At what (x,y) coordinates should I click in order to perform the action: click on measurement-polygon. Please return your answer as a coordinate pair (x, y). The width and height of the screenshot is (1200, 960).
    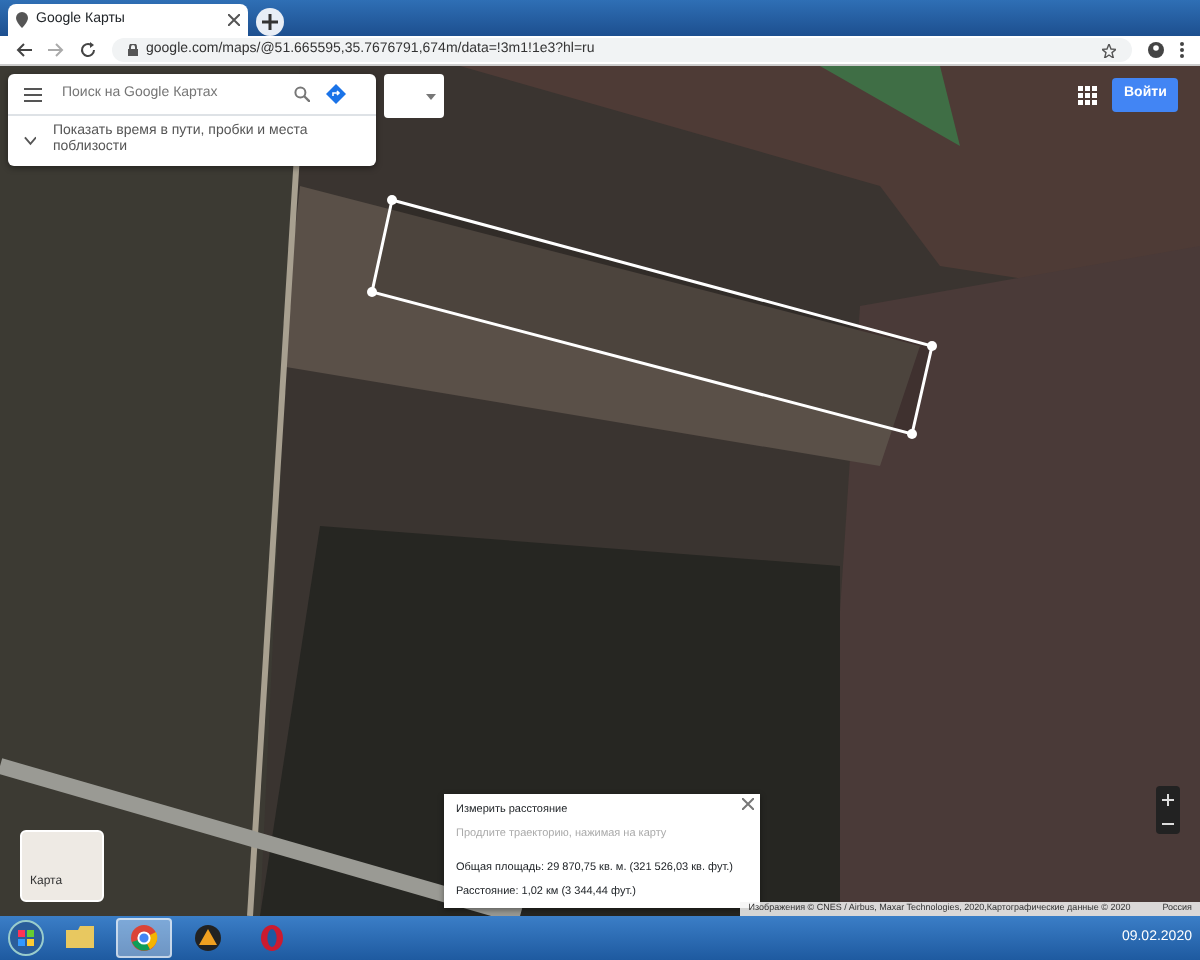
    Looking at the image, I should click on (652, 317).